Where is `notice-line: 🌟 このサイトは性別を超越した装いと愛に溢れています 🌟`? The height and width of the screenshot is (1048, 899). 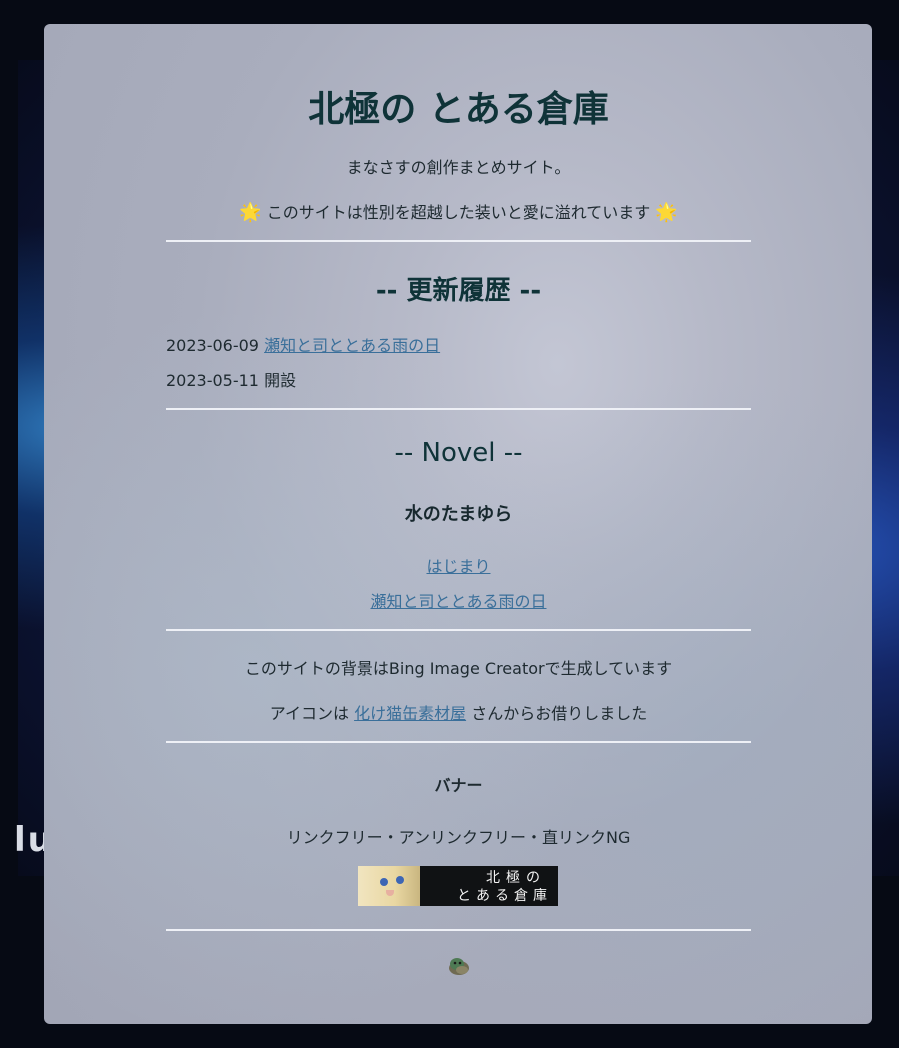
notice-line: 🌟 このサイトは性別を超越した装いと愛に溢れています 🌟 is located at coordinates (458, 211).